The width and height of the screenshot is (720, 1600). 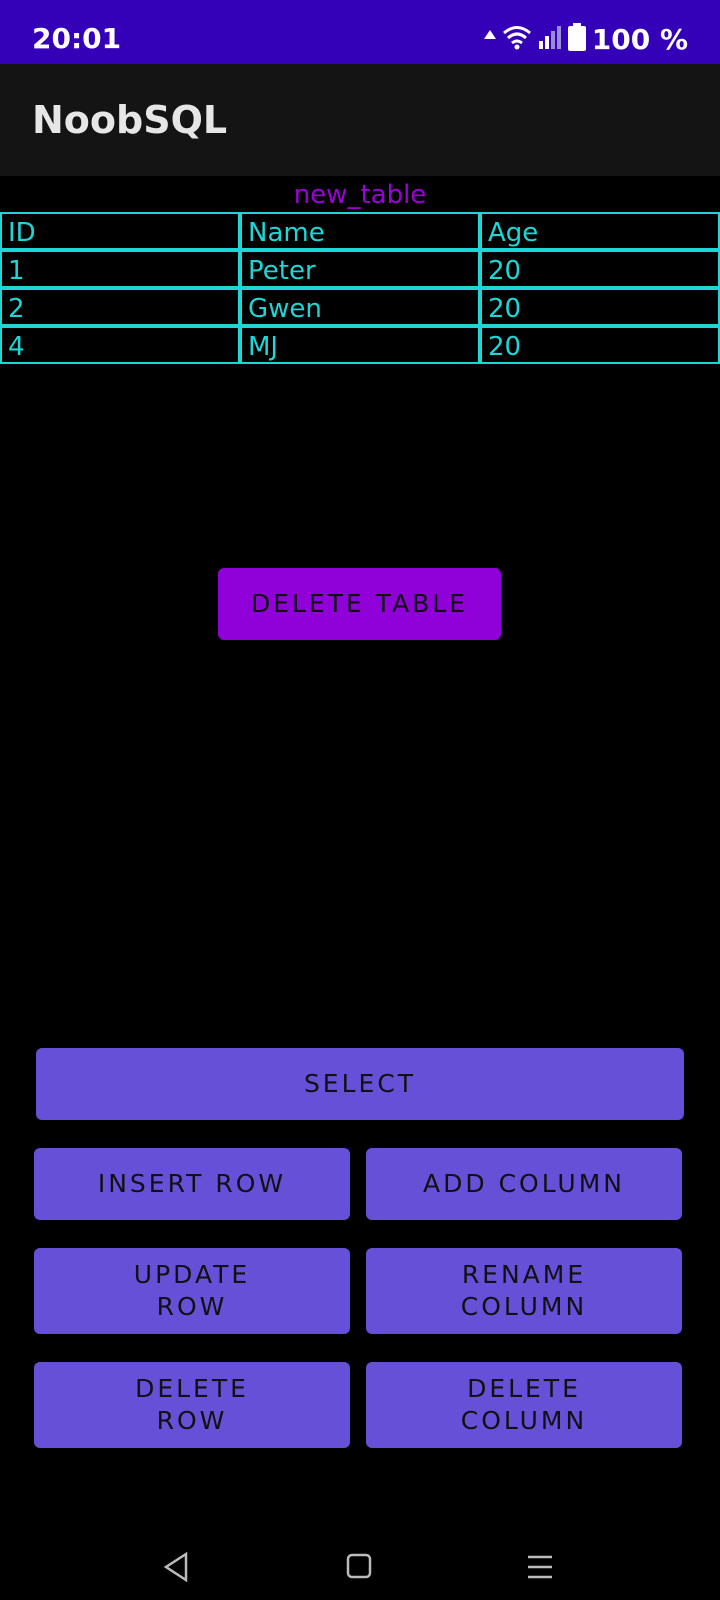 What do you see at coordinates (359, 1568) in the screenshot?
I see `home-icon` at bounding box center [359, 1568].